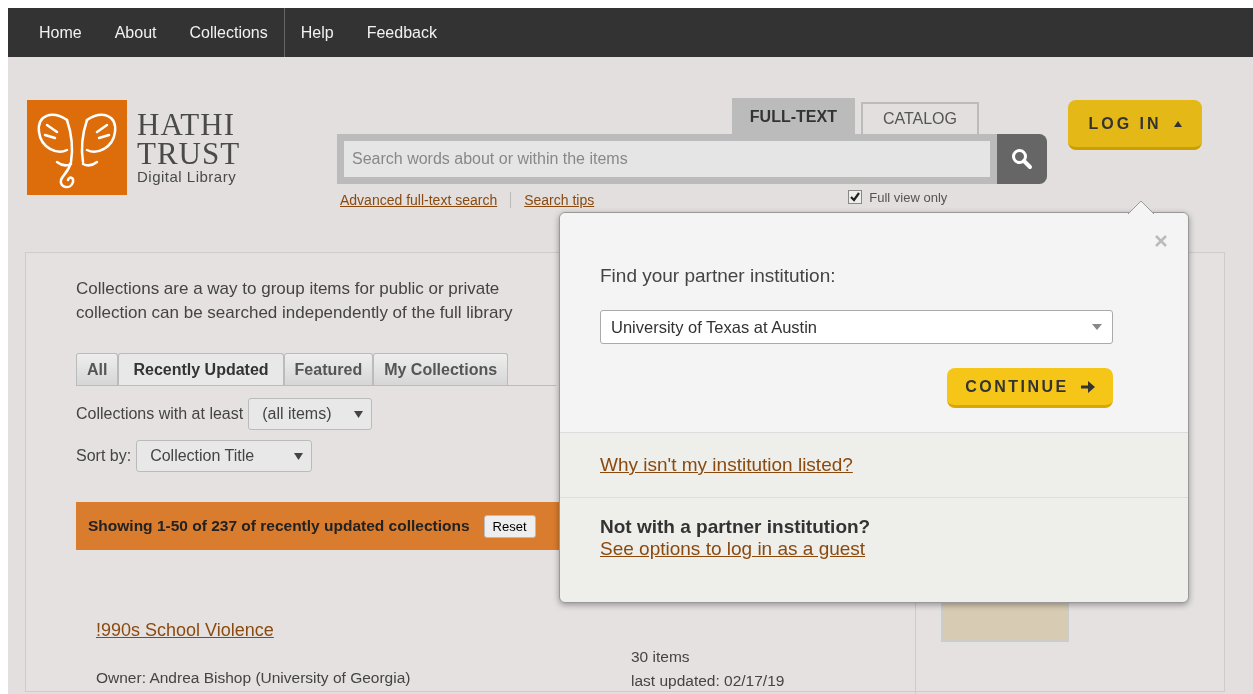  What do you see at coordinates (1030, 388) in the screenshot?
I see `continue-button: CONTINUE` at bounding box center [1030, 388].